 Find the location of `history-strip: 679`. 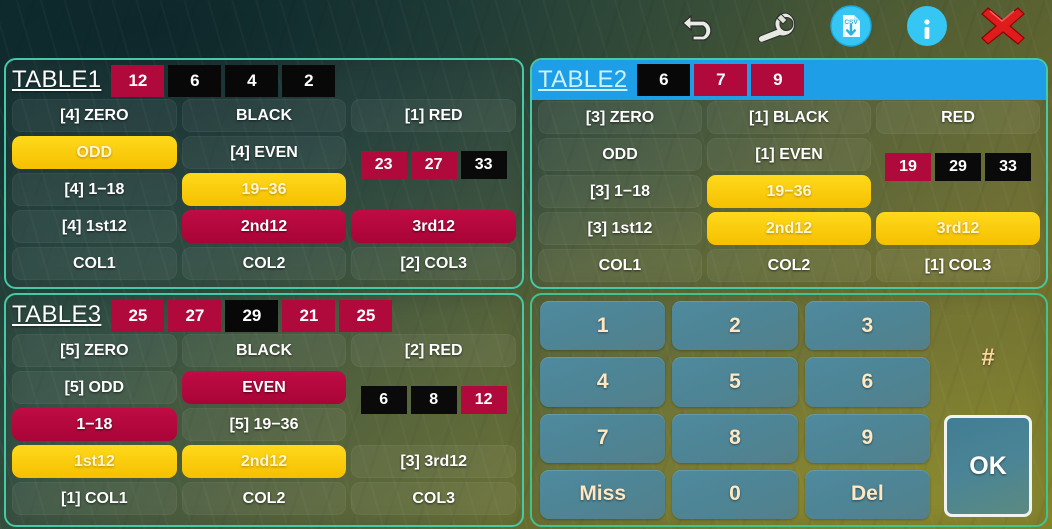

history-strip: 679 is located at coordinates (721, 80).